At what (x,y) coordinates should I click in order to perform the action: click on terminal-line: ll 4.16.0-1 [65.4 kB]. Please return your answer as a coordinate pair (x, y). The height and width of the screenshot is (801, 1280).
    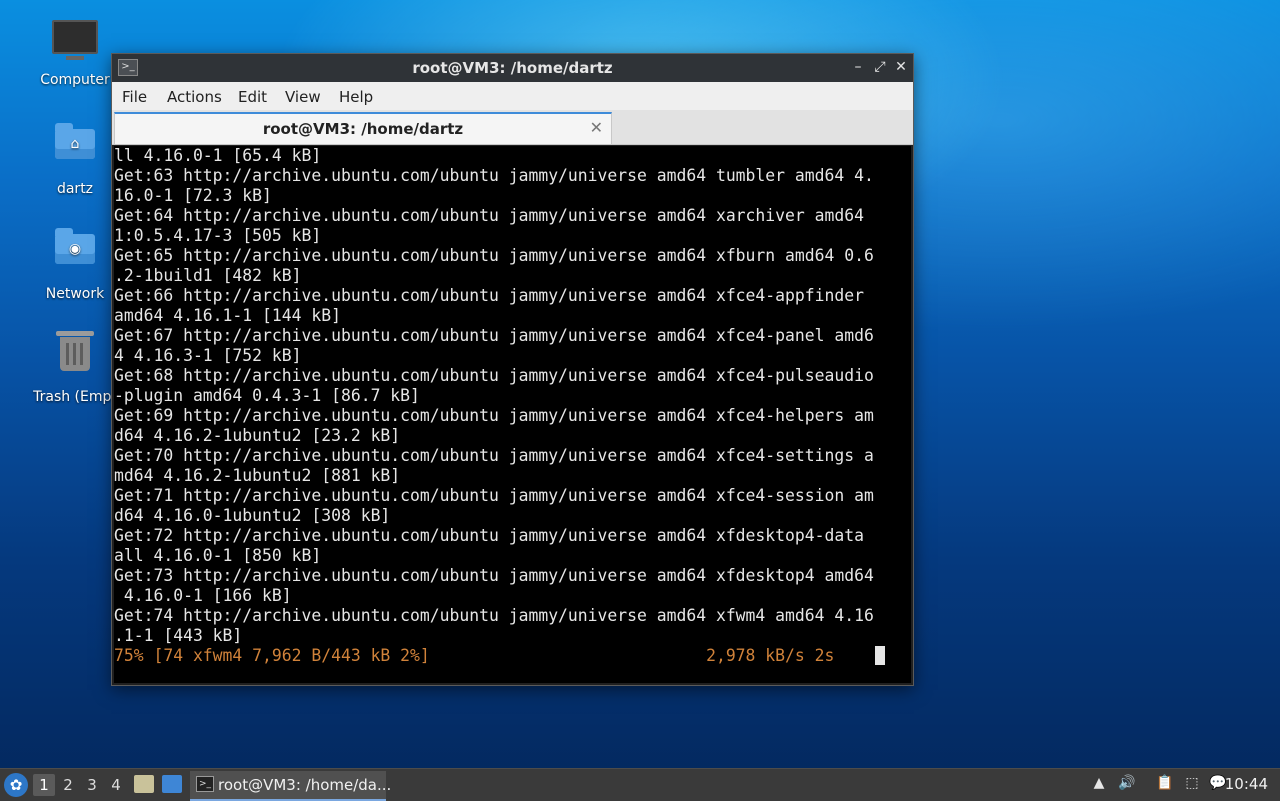
    Looking at the image, I should click on (218, 155).